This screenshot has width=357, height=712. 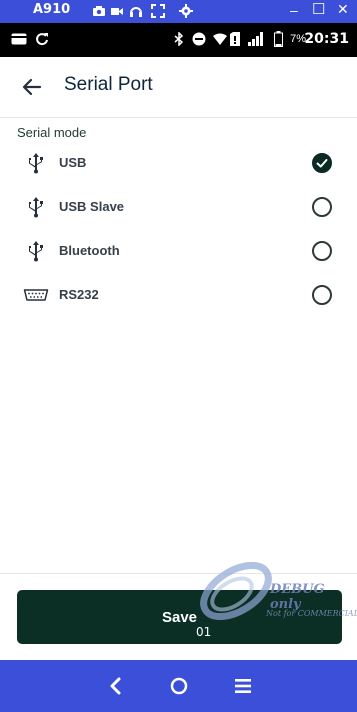 I want to click on window-title: A910, so click(x=52, y=9).